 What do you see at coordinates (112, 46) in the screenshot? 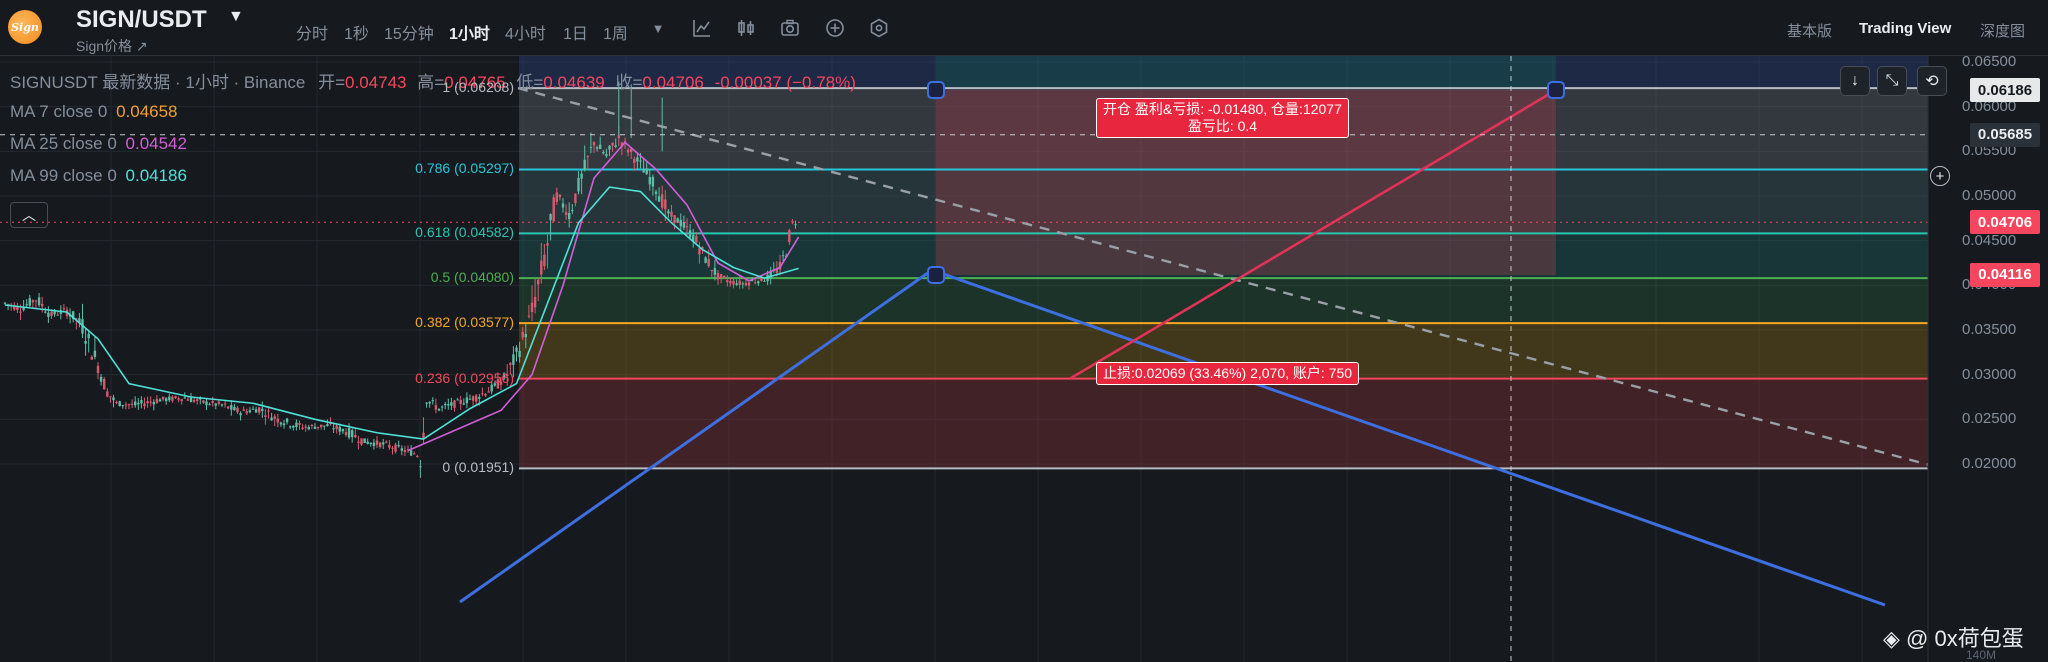
I see `pair-subtitle-link: Sign价格 ↗` at bounding box center [112, 46].